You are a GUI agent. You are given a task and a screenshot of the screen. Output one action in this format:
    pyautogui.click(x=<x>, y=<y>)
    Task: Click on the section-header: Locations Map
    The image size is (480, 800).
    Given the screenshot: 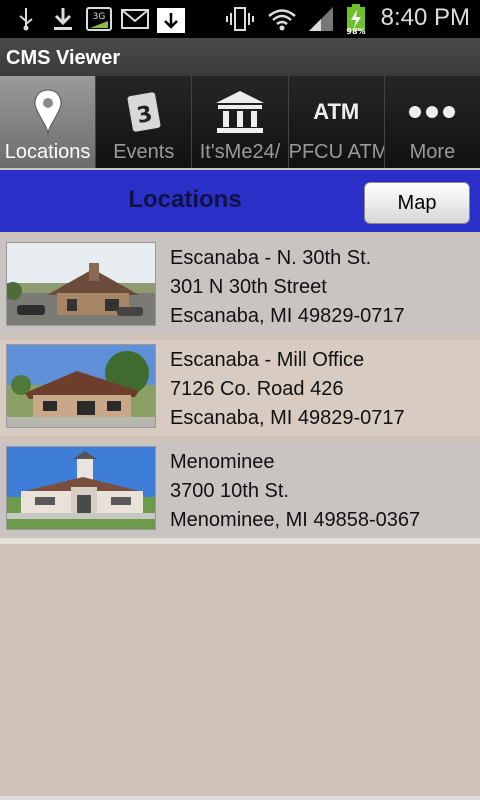 What is the action you would take?
    pyautogui.click(x=240, y=201)
    